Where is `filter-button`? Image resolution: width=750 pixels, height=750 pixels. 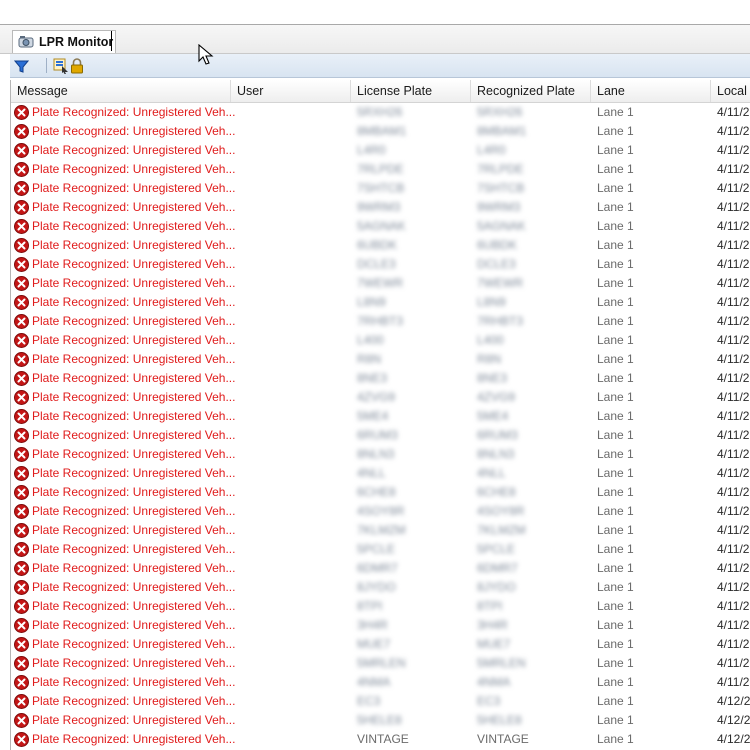
filter-button is located at coordinates (21, 66).